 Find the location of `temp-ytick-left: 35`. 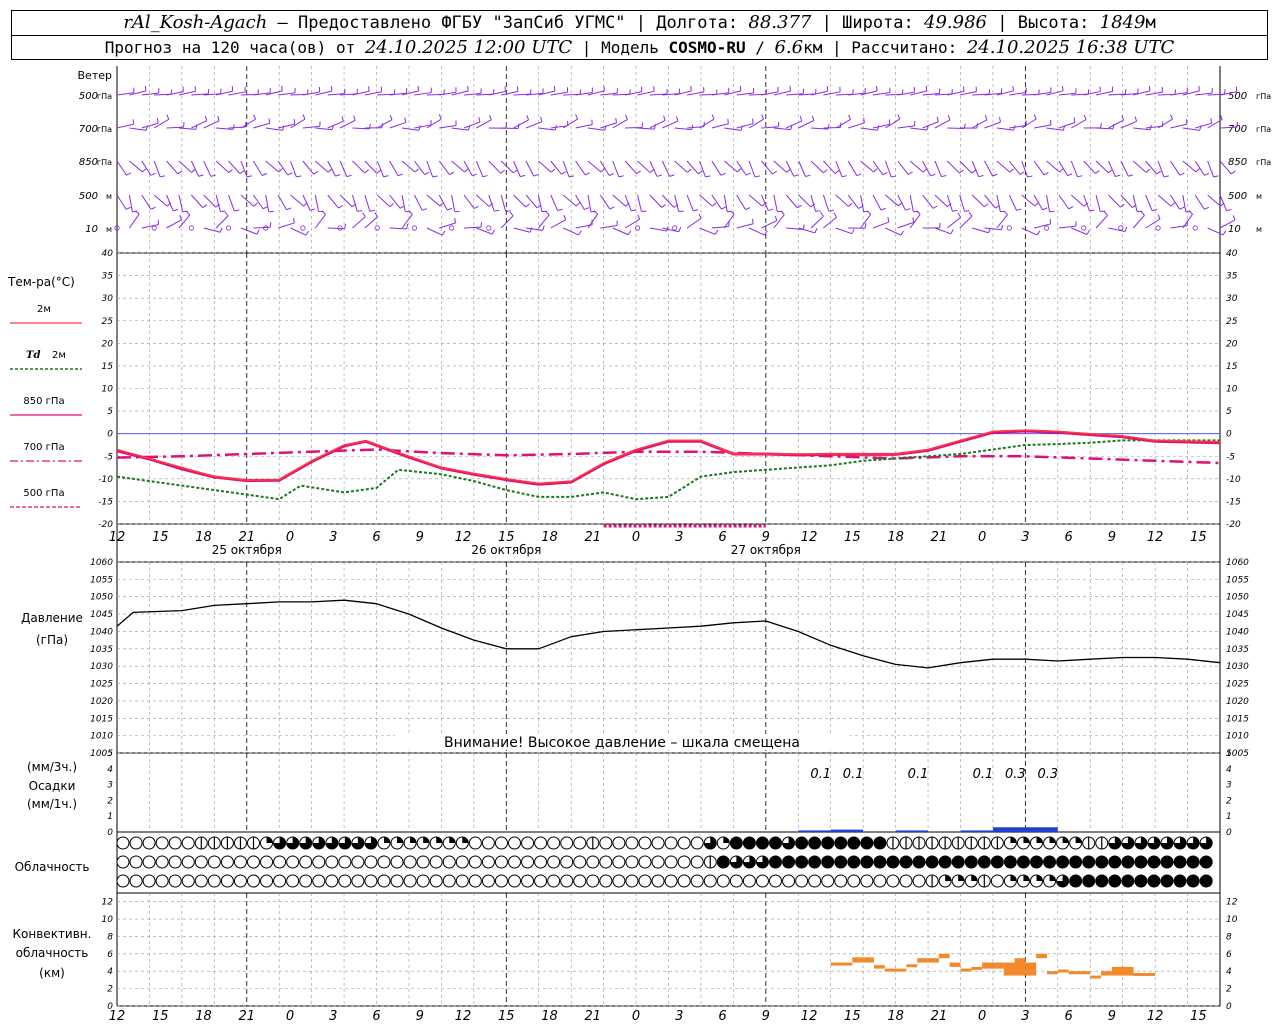

temp-ytick-left: 35 is located at coordinates (108, 277).